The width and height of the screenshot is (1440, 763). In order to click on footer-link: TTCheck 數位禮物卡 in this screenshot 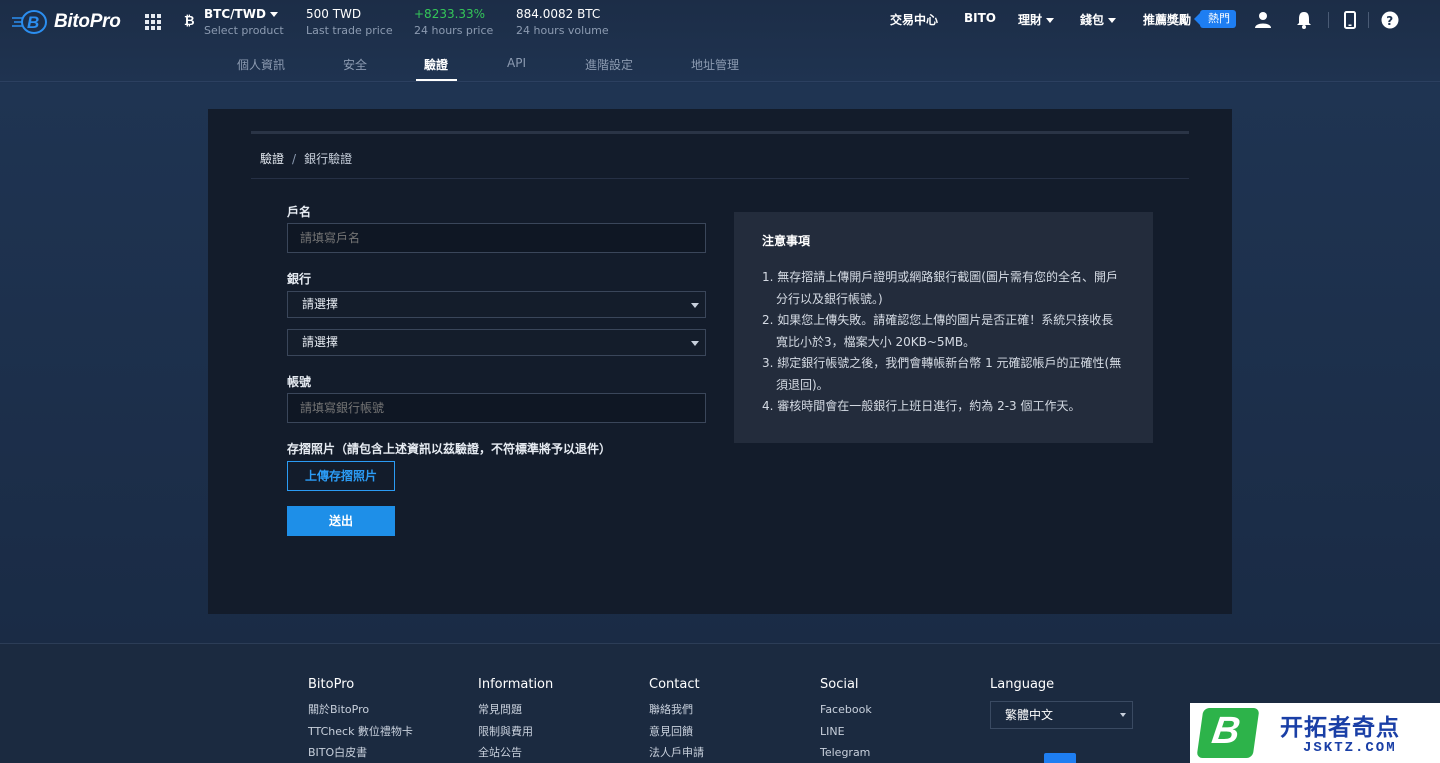, I will do `click(360, 732)`.